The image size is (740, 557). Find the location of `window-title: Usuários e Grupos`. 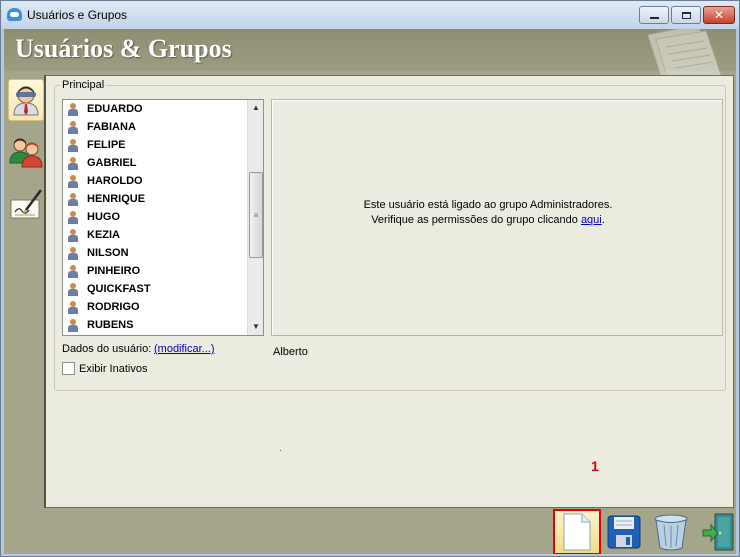

window-title: Usuários e Grupos is located at coordinates (77, 15).